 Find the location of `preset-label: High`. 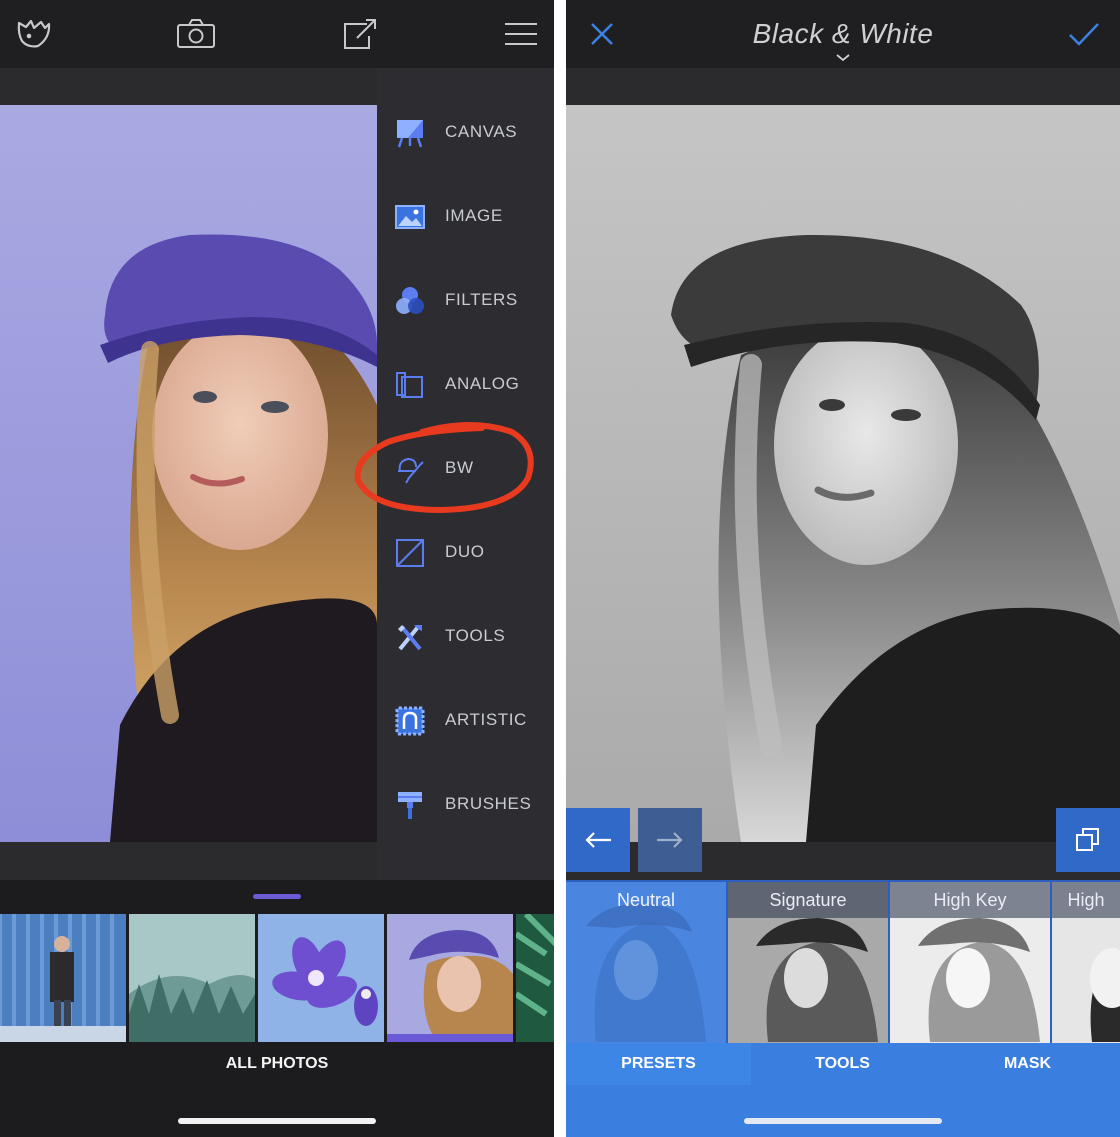

preset-label: High is located at coordinates (1086, 900).